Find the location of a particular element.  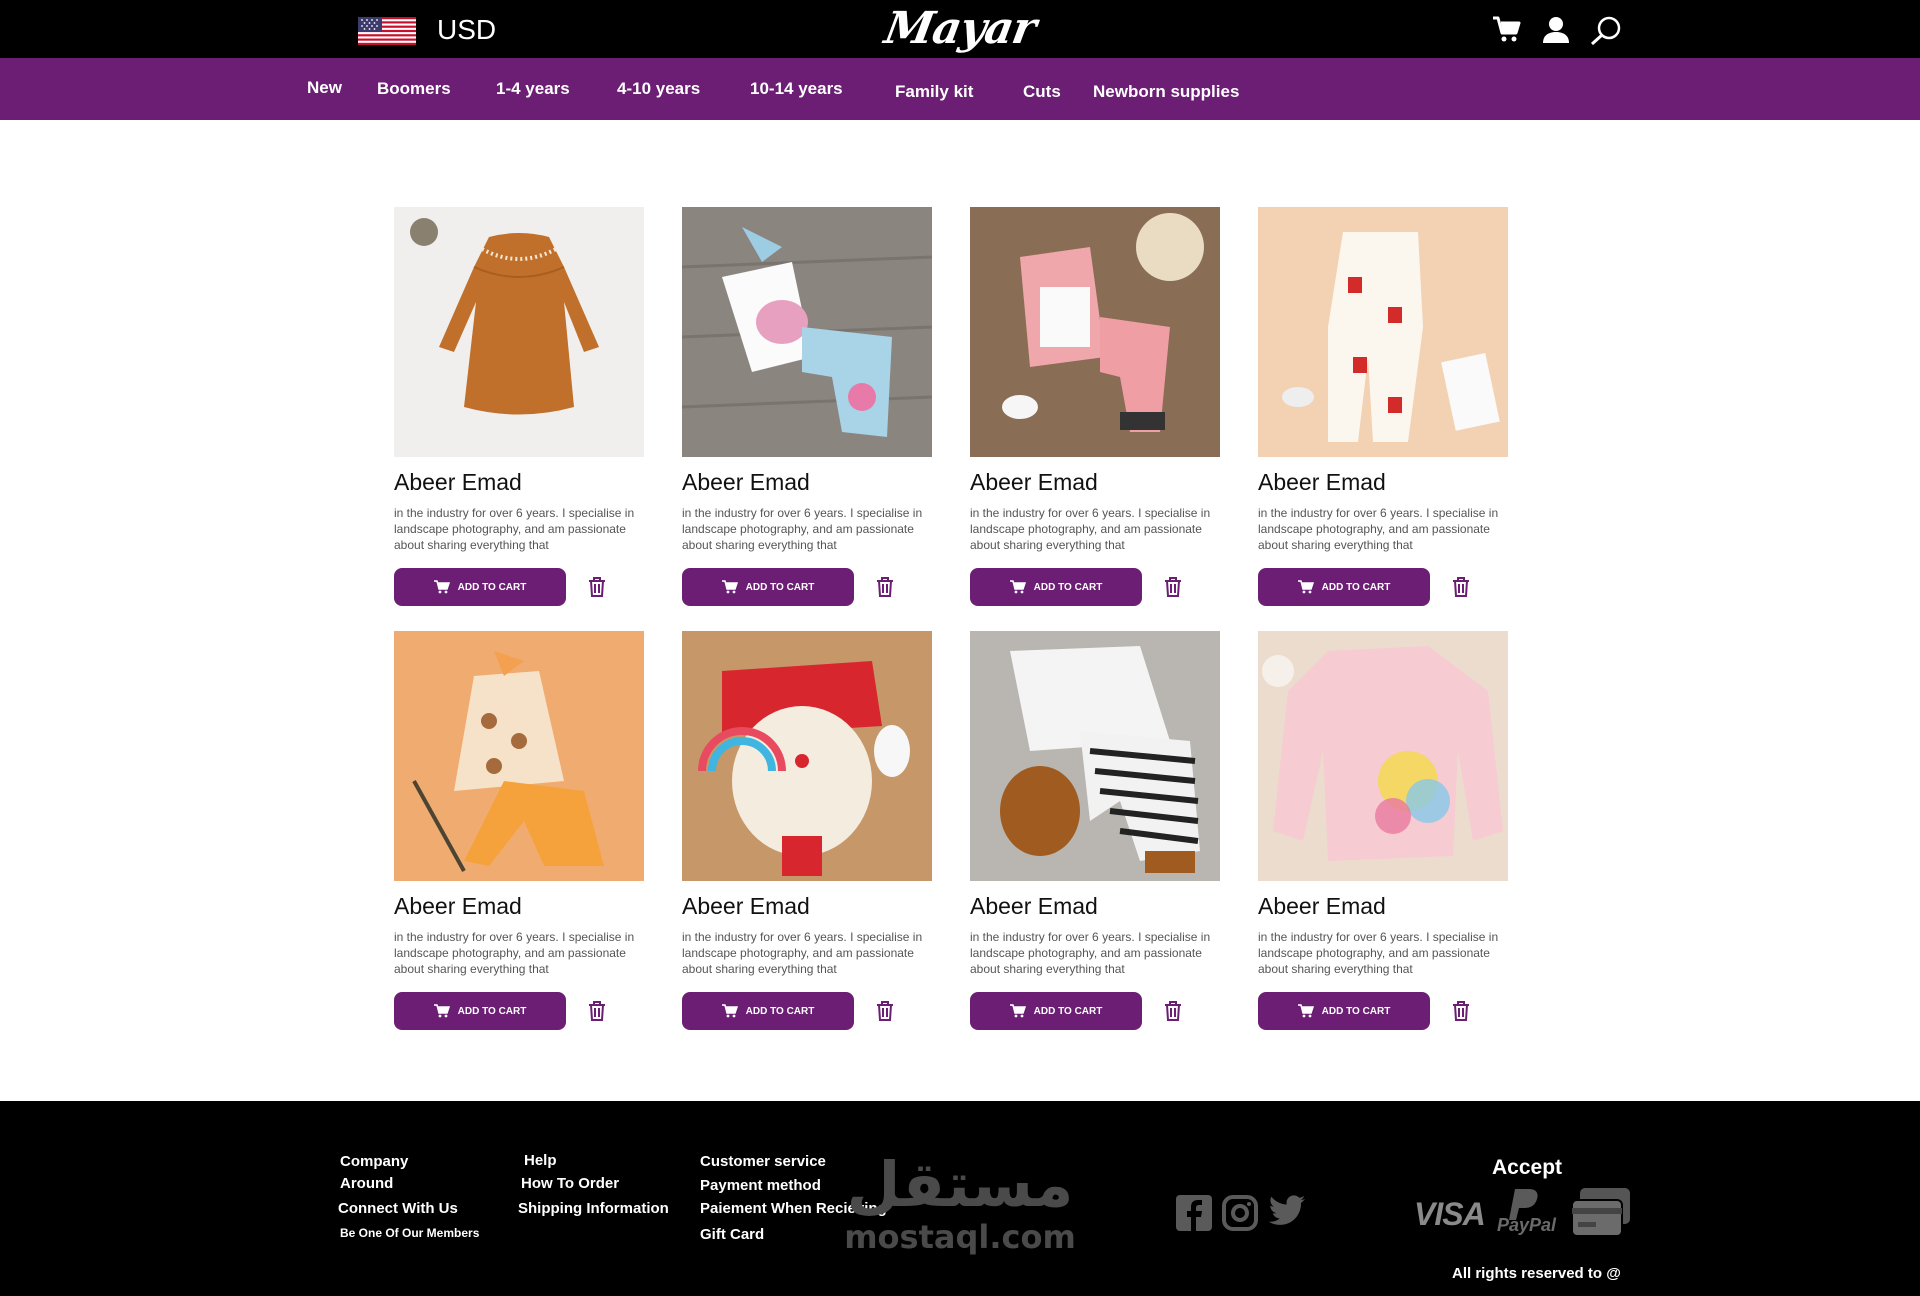

store-logo: Mayar Store is located at coordinates (960, 56).